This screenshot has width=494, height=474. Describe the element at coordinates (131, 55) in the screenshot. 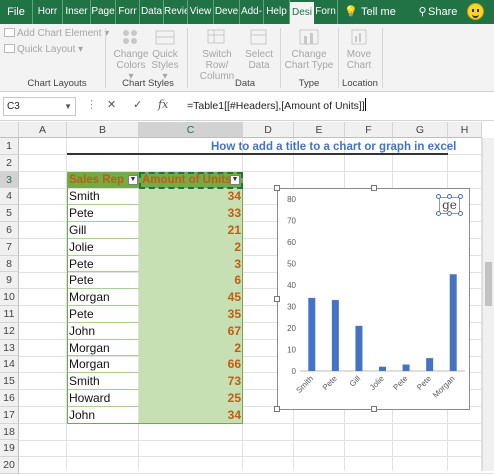

I see `change-colors-button: Change Colors ▾` at that location.